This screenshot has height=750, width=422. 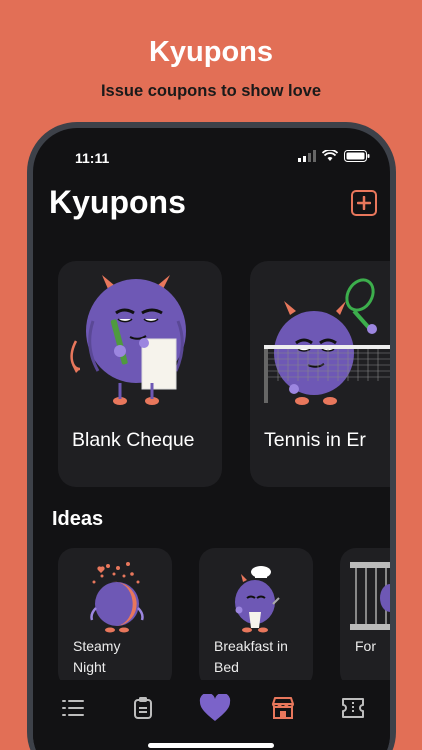 I want to click on ideas-section-title: Ideas, so click(x=78, y=519).